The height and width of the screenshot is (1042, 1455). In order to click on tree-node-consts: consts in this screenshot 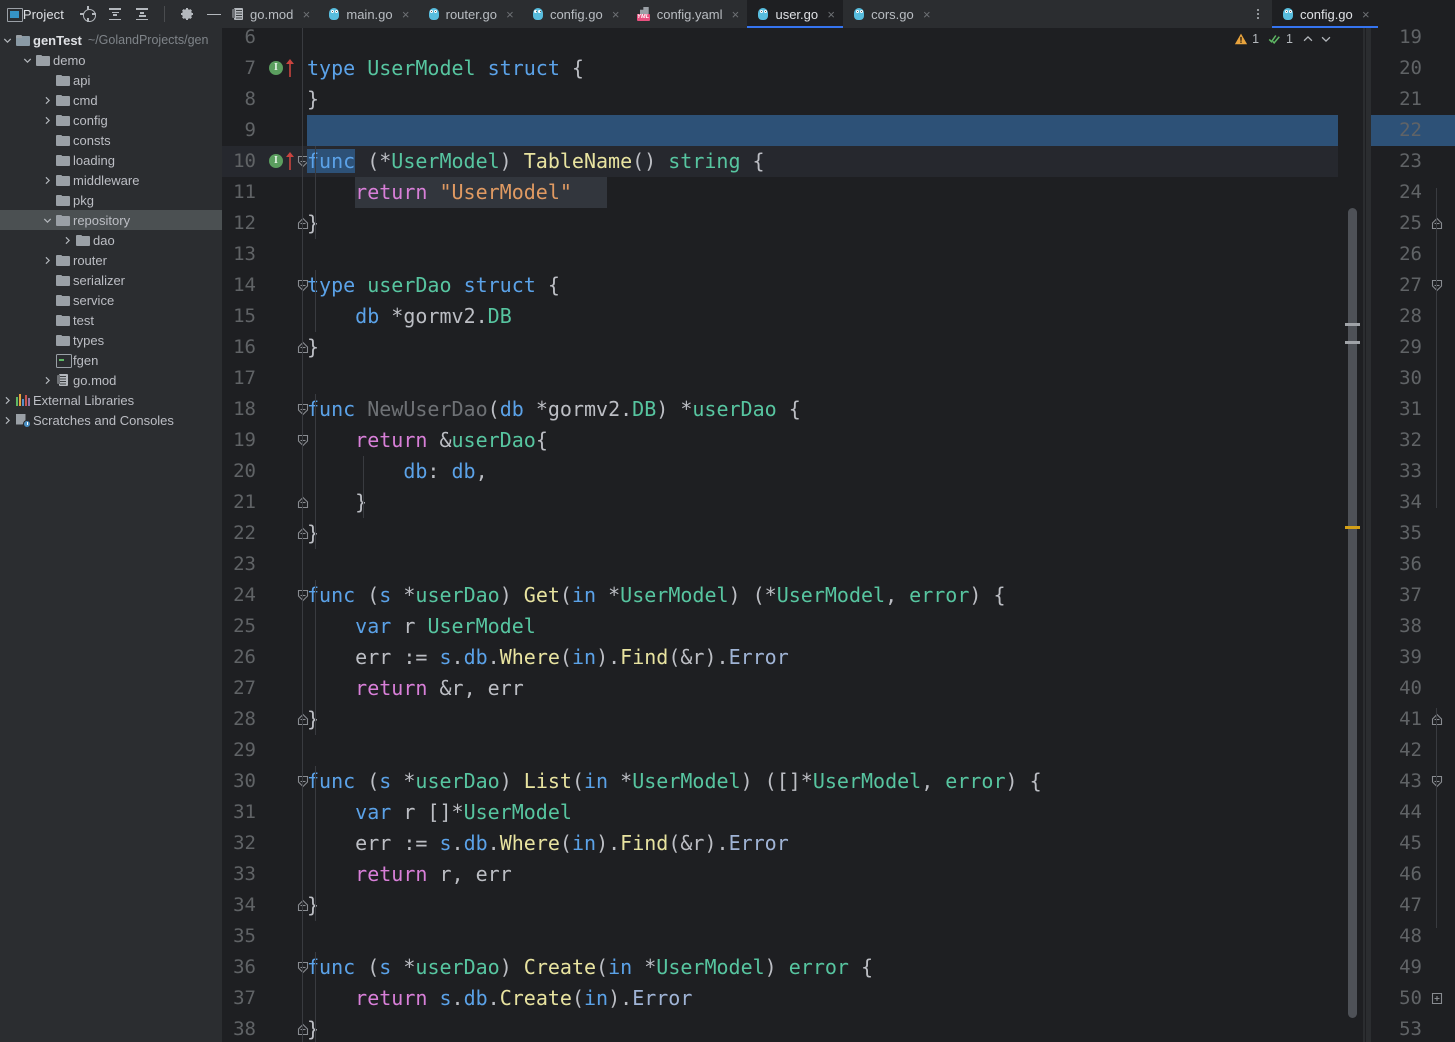, I will do `click(111, 140)`.